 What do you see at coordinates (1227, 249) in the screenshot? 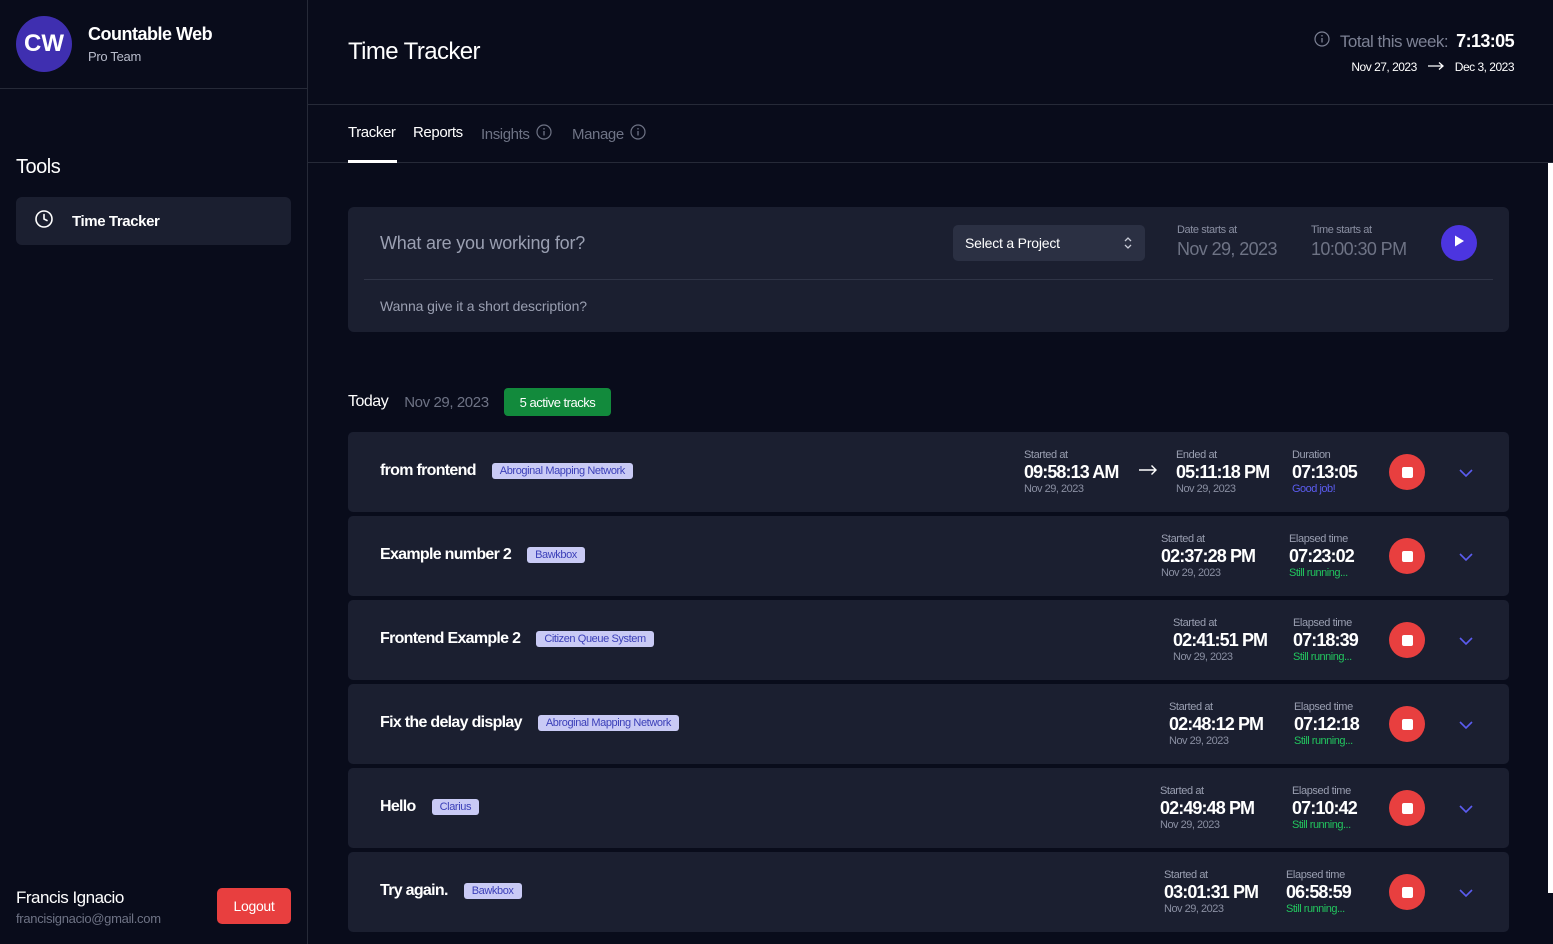
I see `date-start-value: Nov 29, 2023` at bounding box center [1227, 249].